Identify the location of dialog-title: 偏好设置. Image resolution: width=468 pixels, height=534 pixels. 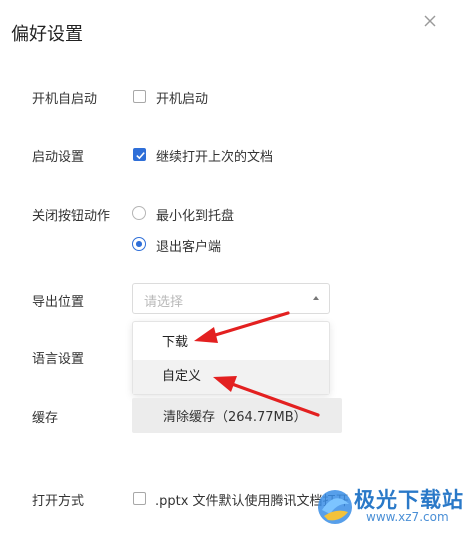
(47, 34).